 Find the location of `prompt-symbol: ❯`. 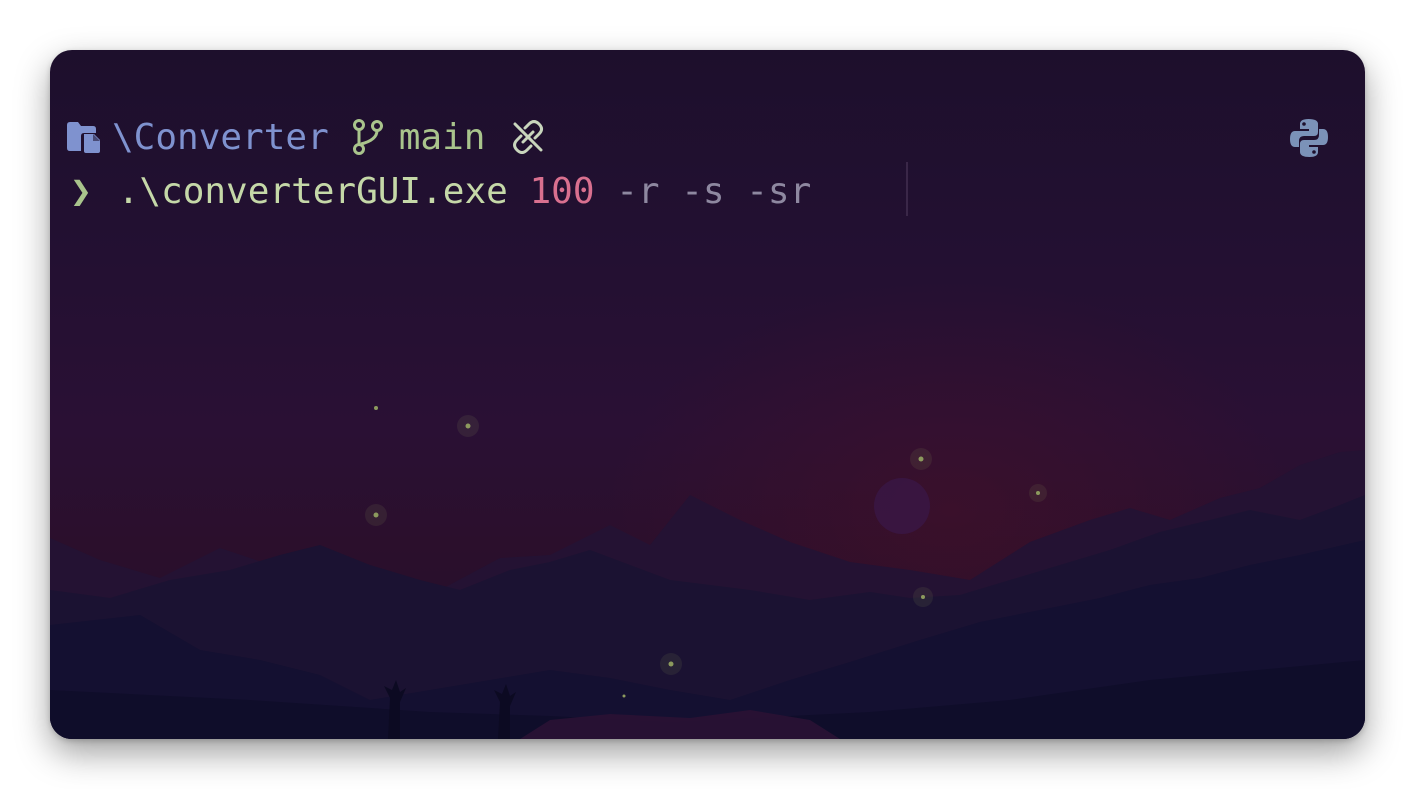

prompt-symbol: ❯ is located at coordinates (81, 191).